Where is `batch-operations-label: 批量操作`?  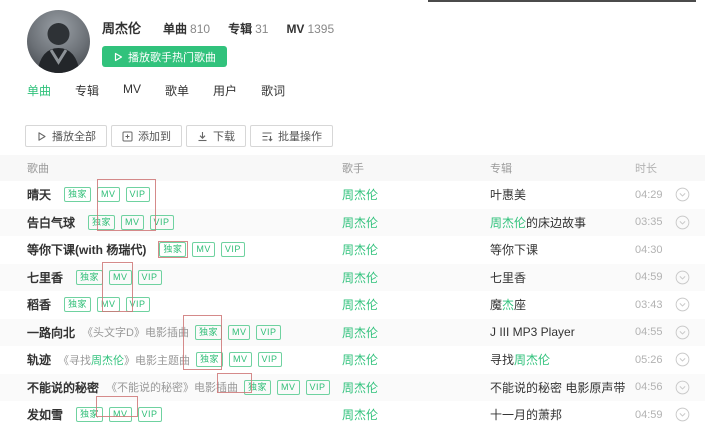 batch-operations-label: 批量操作 is located at coordinates (300, 137).